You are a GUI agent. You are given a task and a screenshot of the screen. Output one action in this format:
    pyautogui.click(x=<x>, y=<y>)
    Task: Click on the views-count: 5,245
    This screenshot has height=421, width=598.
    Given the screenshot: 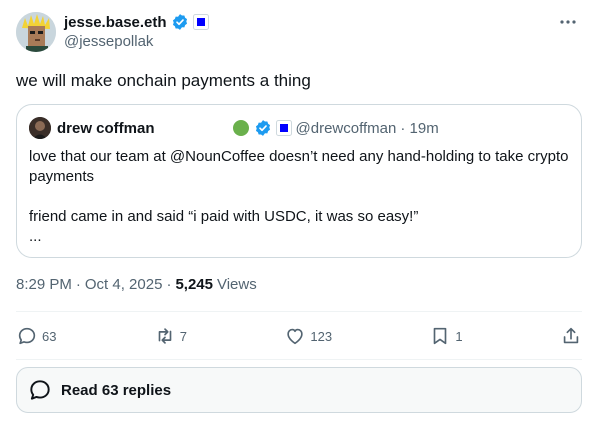 What is the action you would take?
    pyautogui.click(x=194, y=284)
    